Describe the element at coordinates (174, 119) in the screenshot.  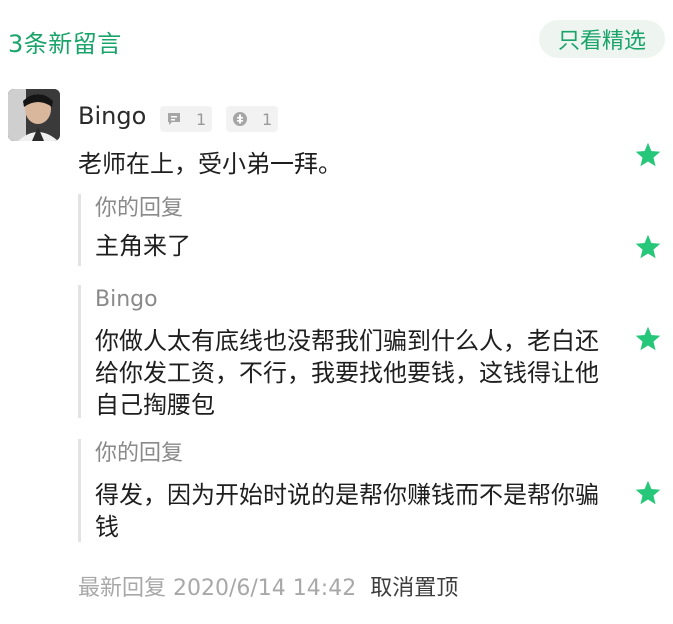
I see `comment-bubble-icon` at that location.